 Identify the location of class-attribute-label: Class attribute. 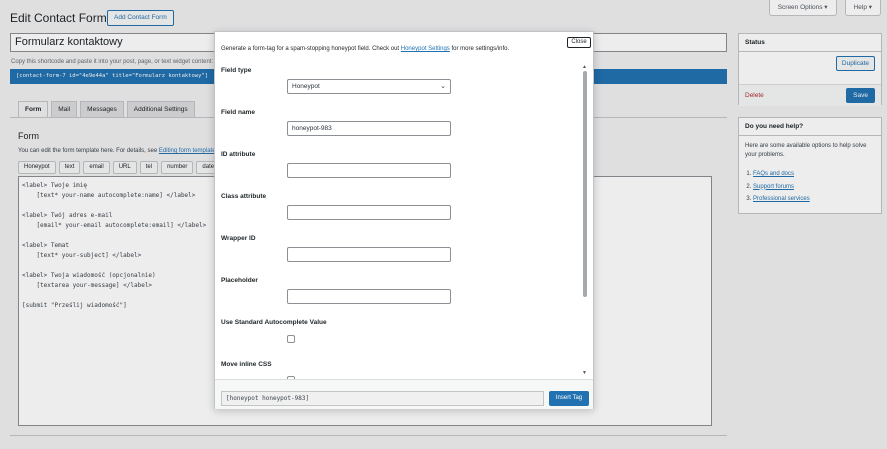
(244, 196).